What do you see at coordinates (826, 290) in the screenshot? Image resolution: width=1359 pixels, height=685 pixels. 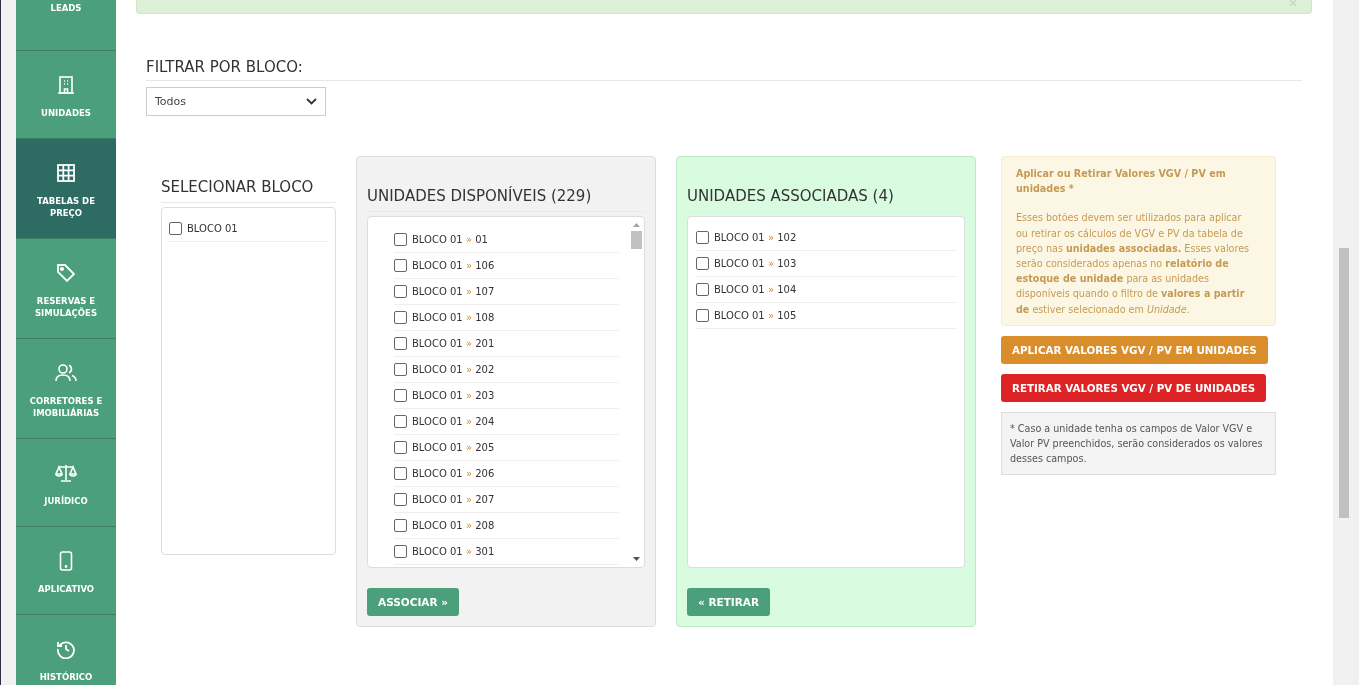 I see `unit-list-item: BLOCO 01 » 104` at bounding box center [826, 290].